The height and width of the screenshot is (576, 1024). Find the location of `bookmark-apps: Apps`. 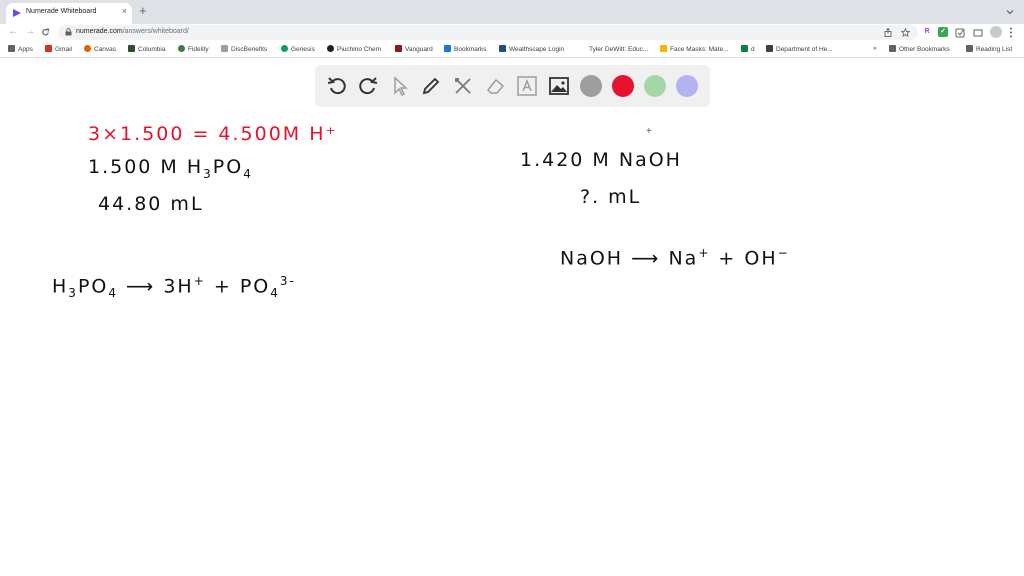

bookmark-apps: Apps is located at coordinates (20, 49).